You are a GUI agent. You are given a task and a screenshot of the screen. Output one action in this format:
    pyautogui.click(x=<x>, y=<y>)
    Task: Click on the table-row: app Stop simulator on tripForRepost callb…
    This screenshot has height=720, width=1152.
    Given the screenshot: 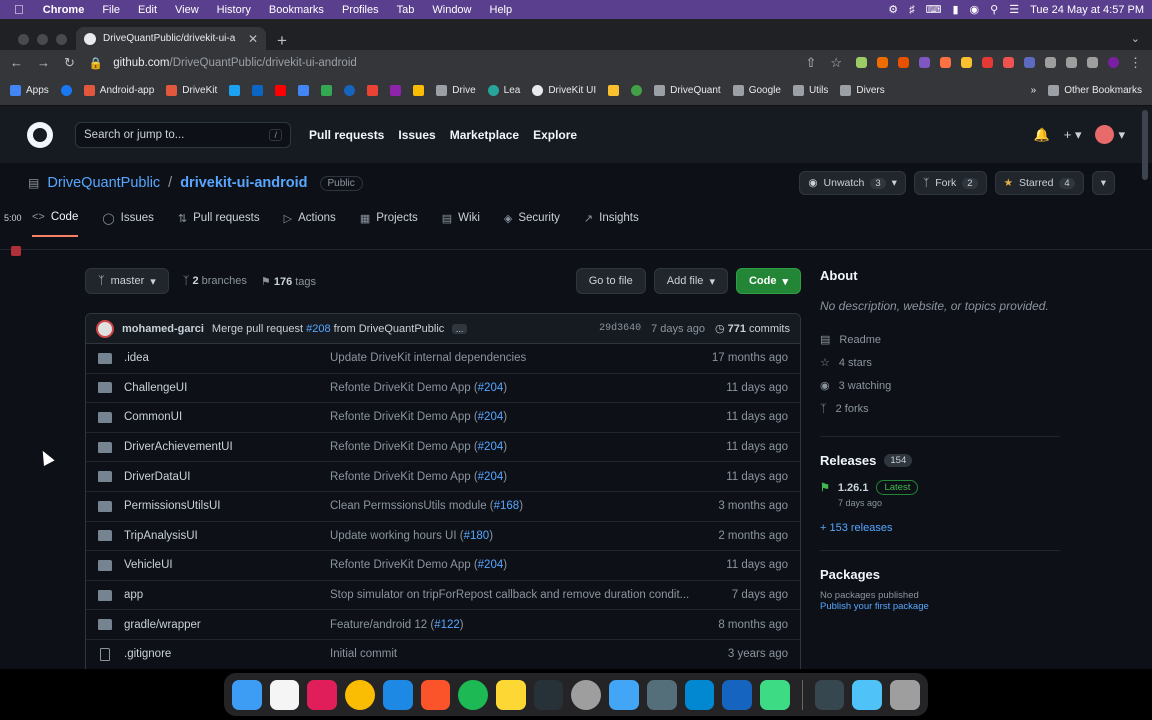 What is the action you would take?
    pyautogui.click(x=443, y=596)
    